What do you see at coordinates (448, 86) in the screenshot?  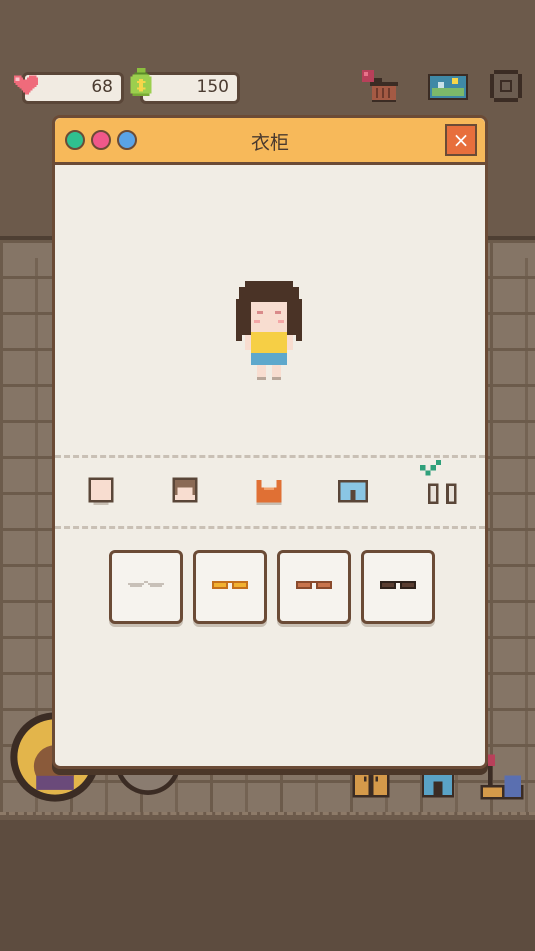 I see `map-icon` at bounding box center [448, 86].